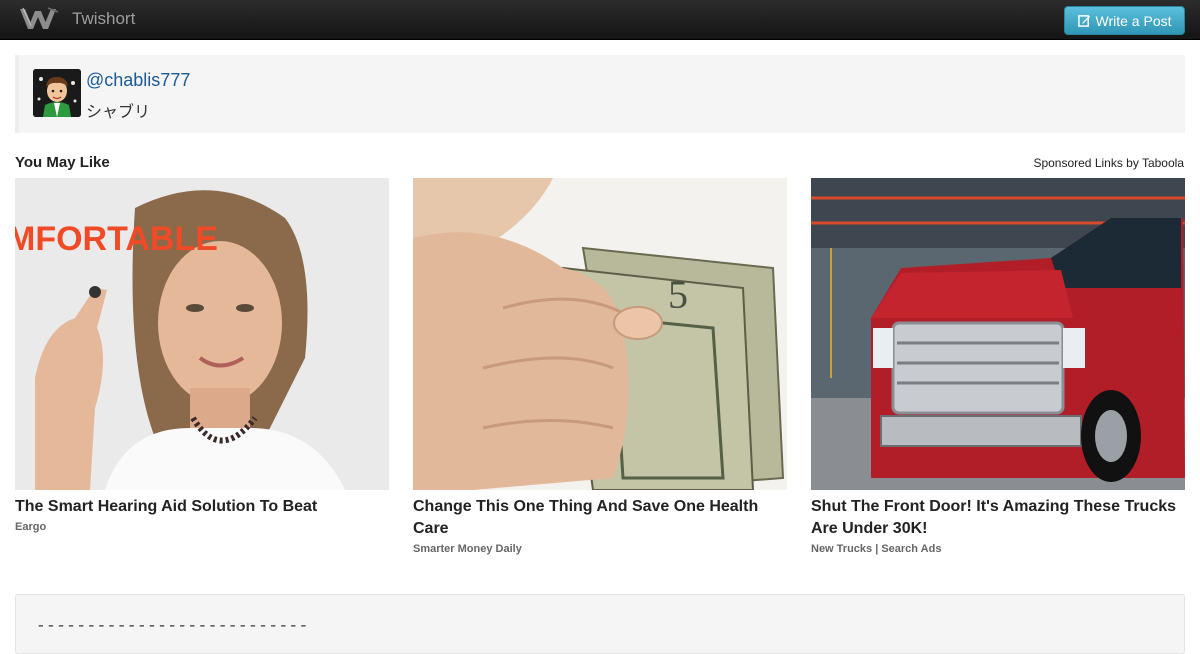 This screenshot has width=1200, height=654. Describe the element at coordinates (103, 19) in the screenshot. I see `brand-name: Twishort` at that location.